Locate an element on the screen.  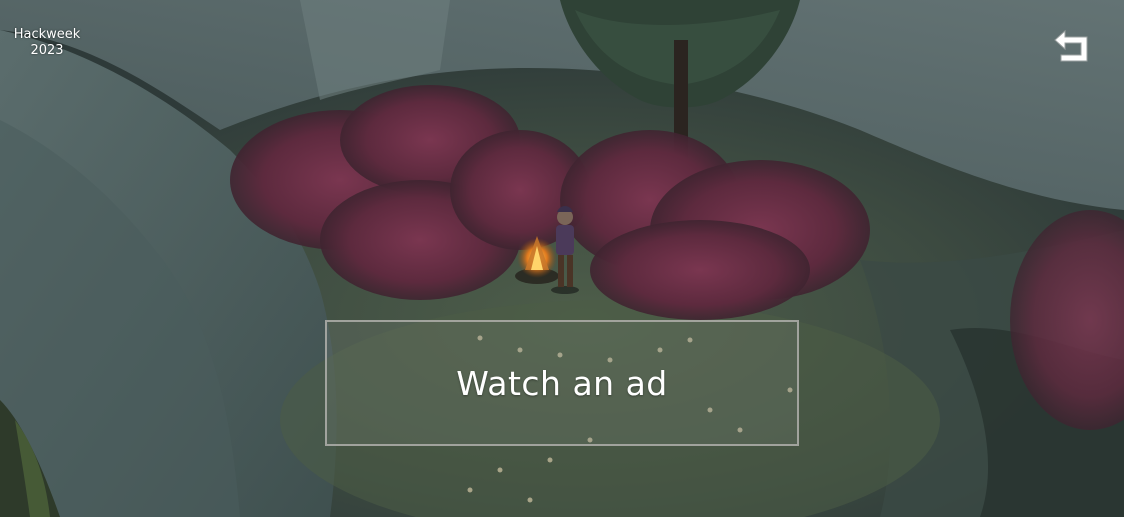
watermark-line-2: 2023 is located at coordinates (47, 50).